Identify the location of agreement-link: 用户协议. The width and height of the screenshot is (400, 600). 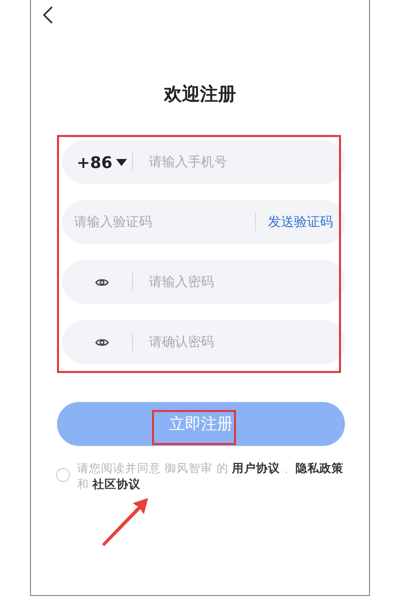
(256, 468).